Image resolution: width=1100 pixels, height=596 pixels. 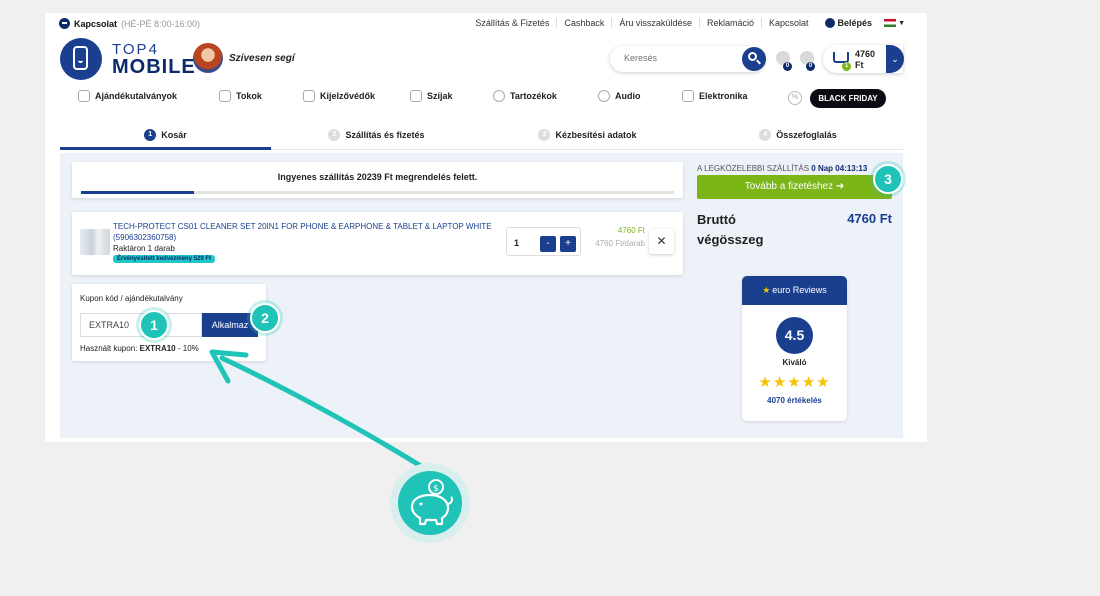 I want to click on tutorial-arrow, so click(x=326, y=415).